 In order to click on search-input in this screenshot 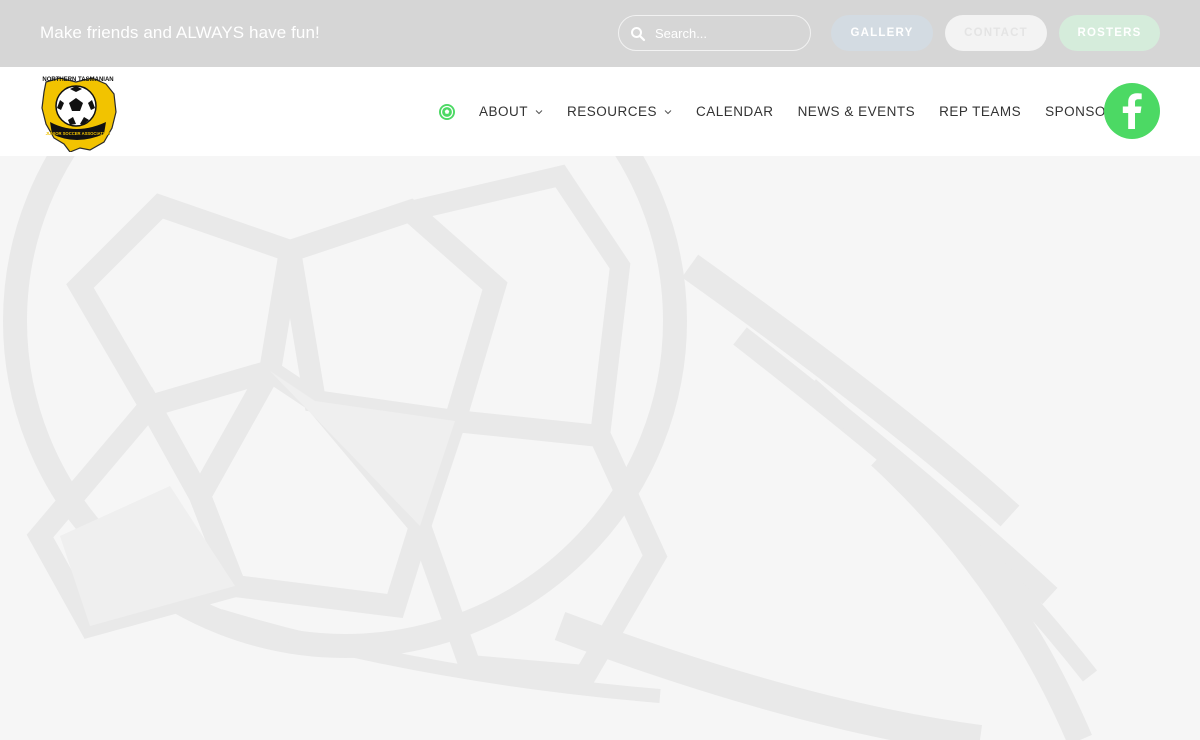, I will do `click(730, 33)`.